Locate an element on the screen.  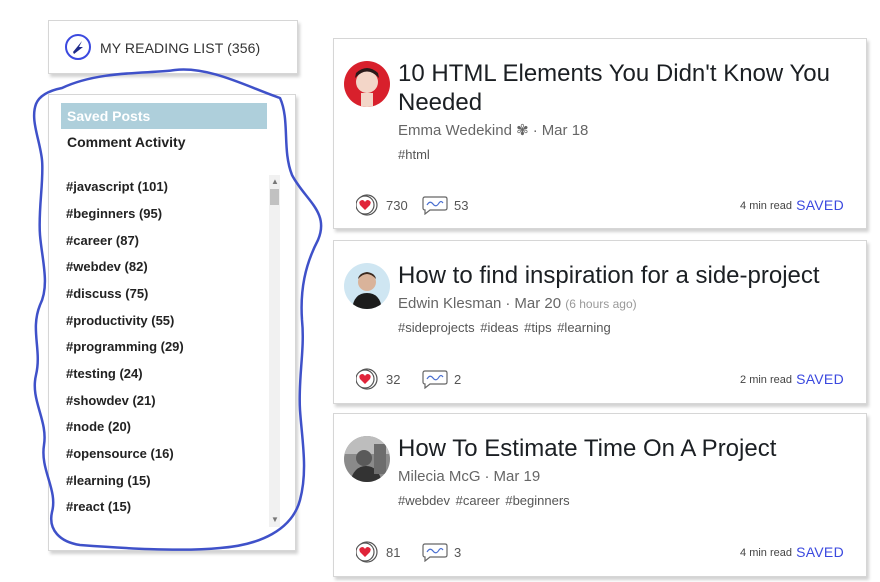
post-tags: #sideprojects #ideas #tips #learning is located at coordinates (504, 327).